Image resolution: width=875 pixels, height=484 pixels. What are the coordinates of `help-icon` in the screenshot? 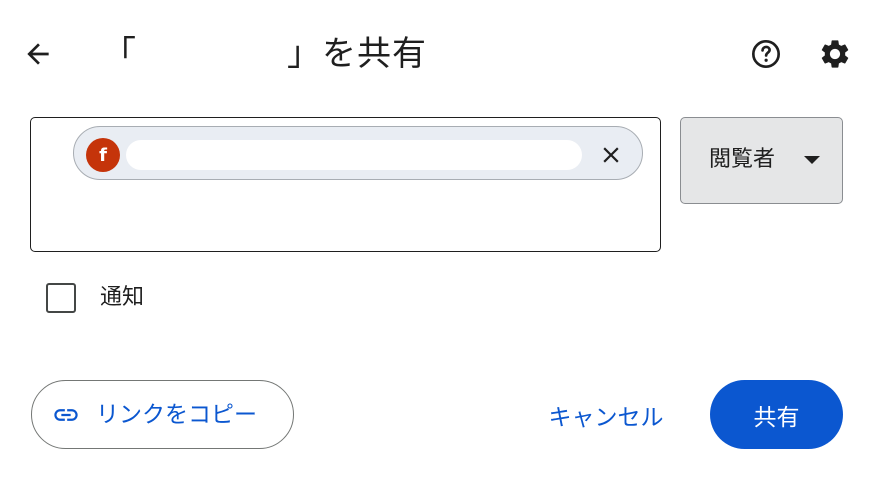 It's located at (766, 54).